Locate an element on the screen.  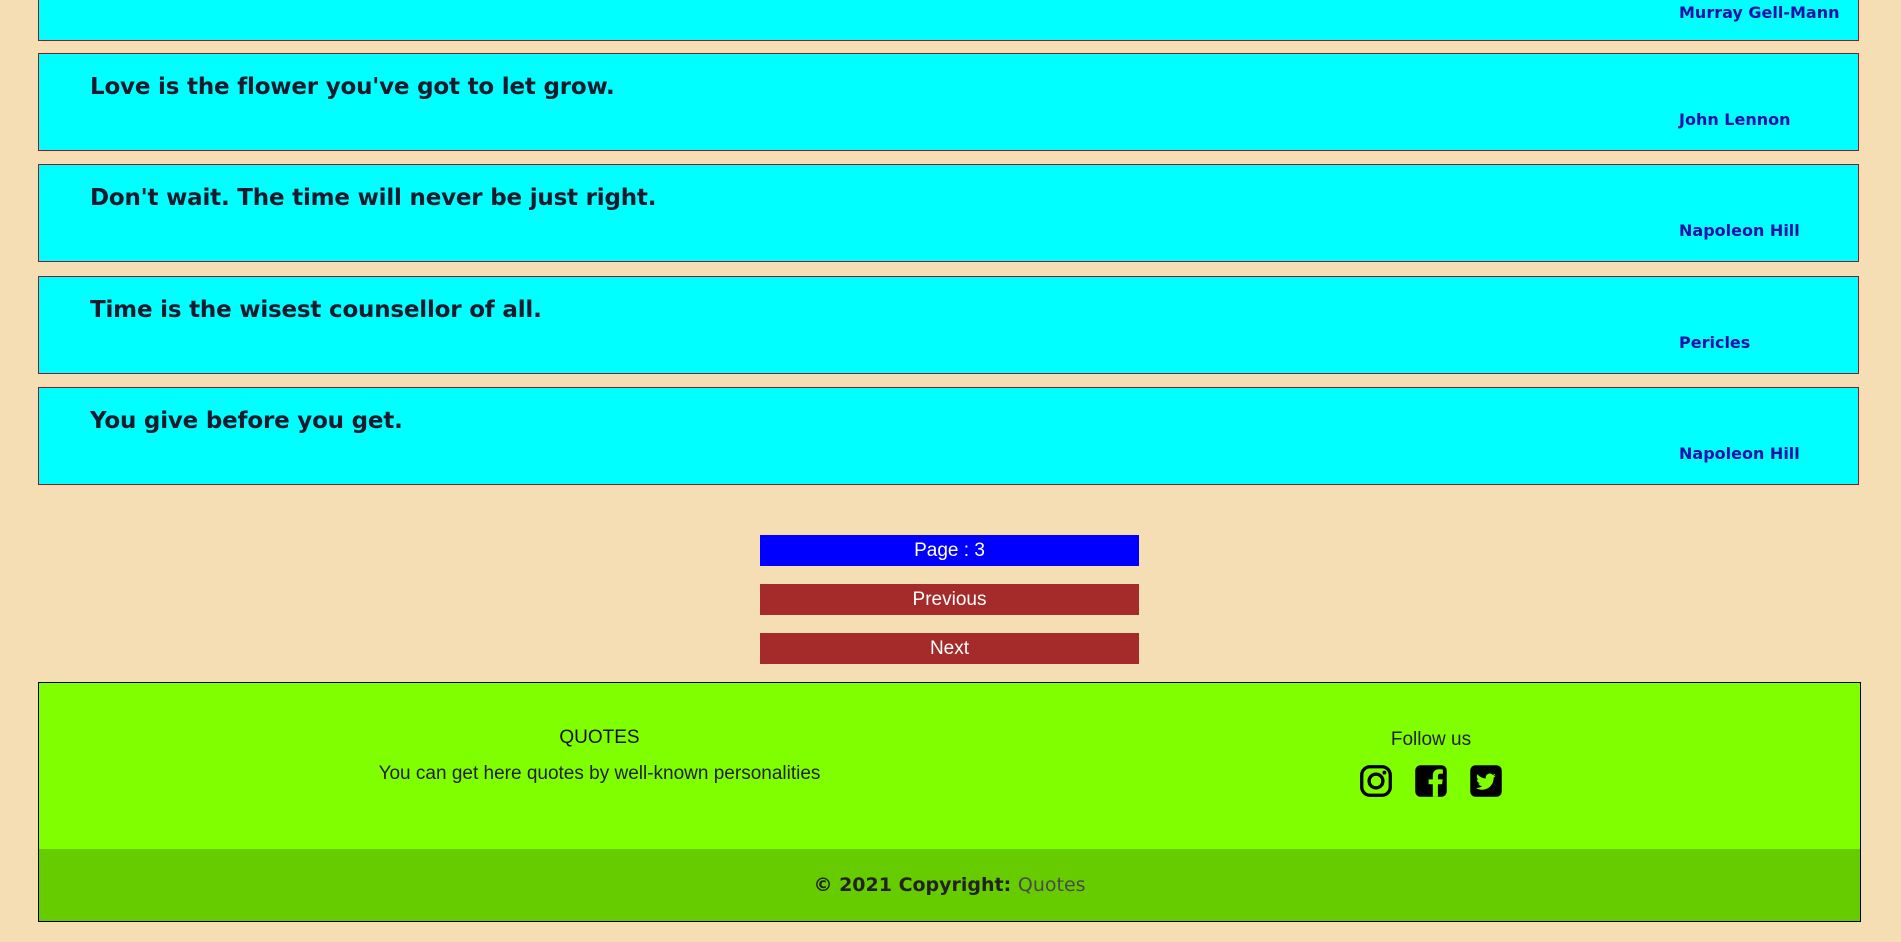
quote-card: Murray Gell-Mann is located at coordinates (948, 20).